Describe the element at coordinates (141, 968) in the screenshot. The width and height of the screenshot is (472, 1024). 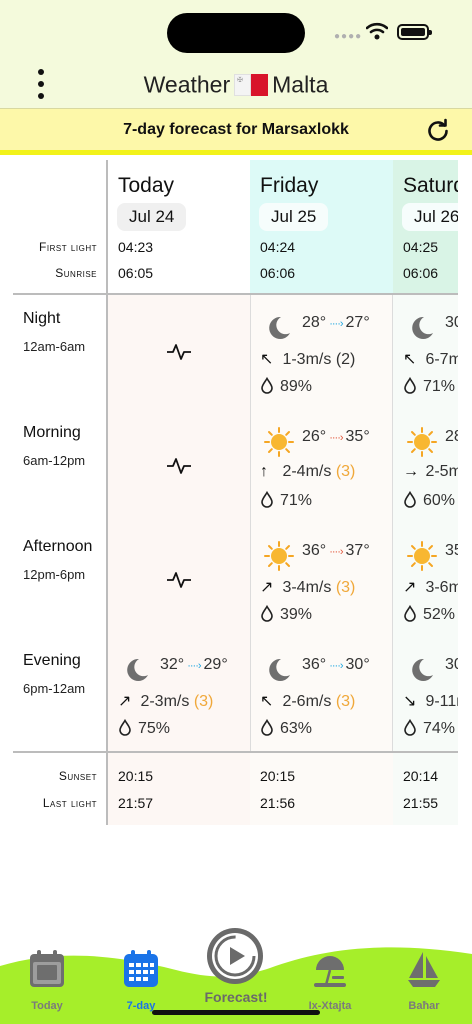
I see `calendar-week-icon` at that location.